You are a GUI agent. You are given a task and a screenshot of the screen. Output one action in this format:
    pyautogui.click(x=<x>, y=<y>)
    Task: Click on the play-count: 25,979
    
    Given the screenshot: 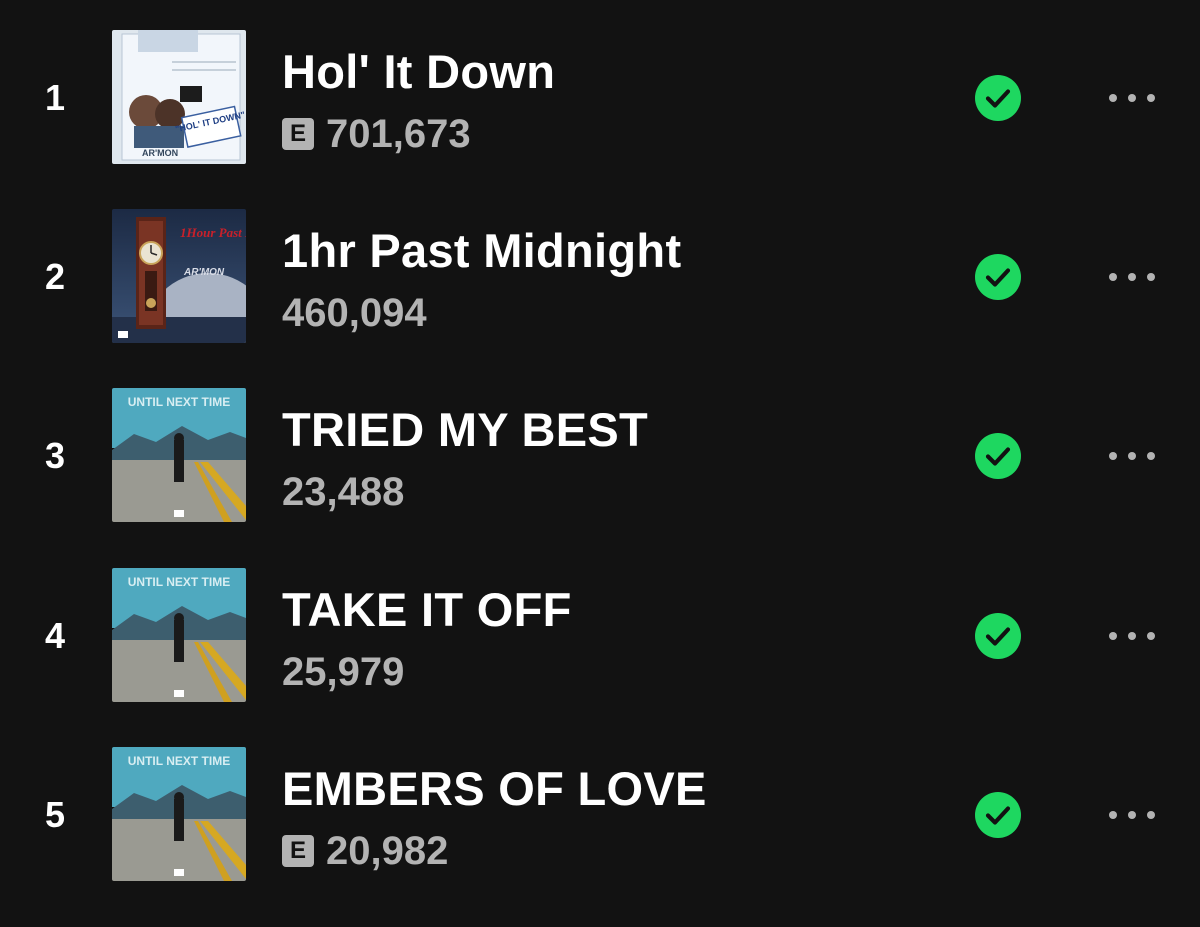 What is the action you would take?
    pyautogui.click(x=343, y=671)
    